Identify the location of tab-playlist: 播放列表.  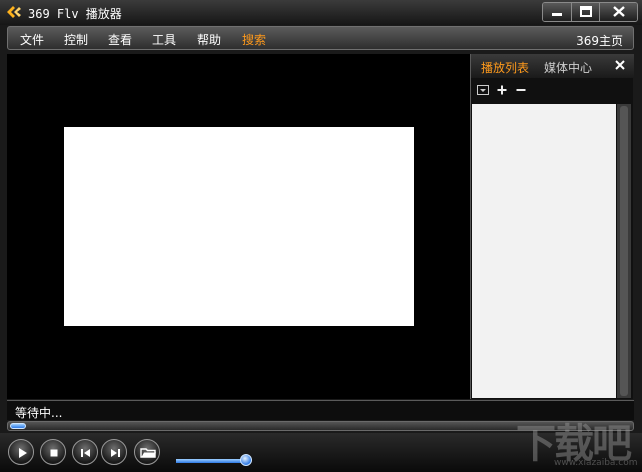
(505, 67).